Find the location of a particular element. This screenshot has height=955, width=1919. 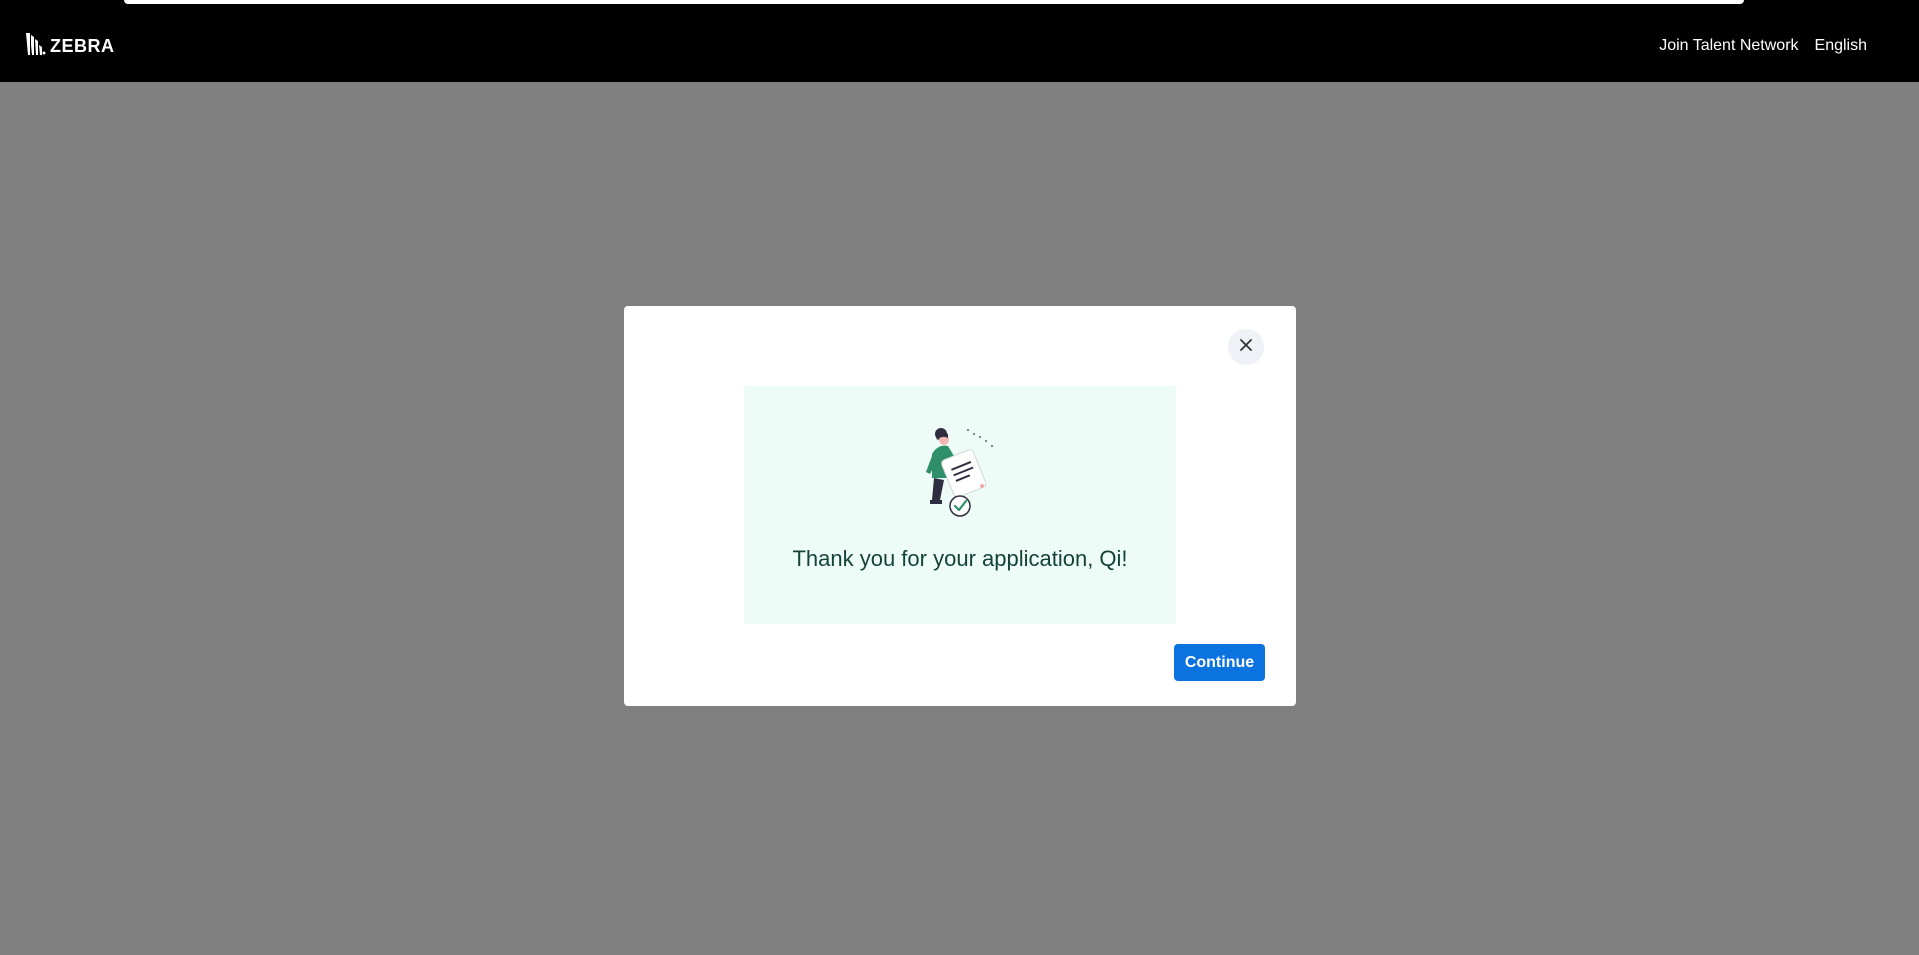

confirmation-banner: Thank you for your application, Qi! is located at coordinates (960, 505).